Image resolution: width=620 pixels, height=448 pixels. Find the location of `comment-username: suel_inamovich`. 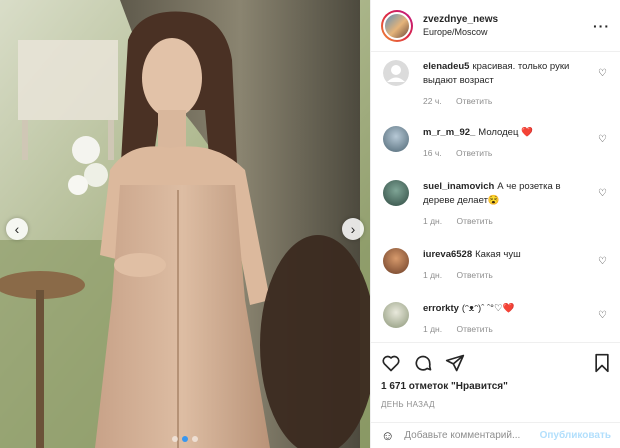

comment-username: suel_inamovich is located at coordinates (458, 186).